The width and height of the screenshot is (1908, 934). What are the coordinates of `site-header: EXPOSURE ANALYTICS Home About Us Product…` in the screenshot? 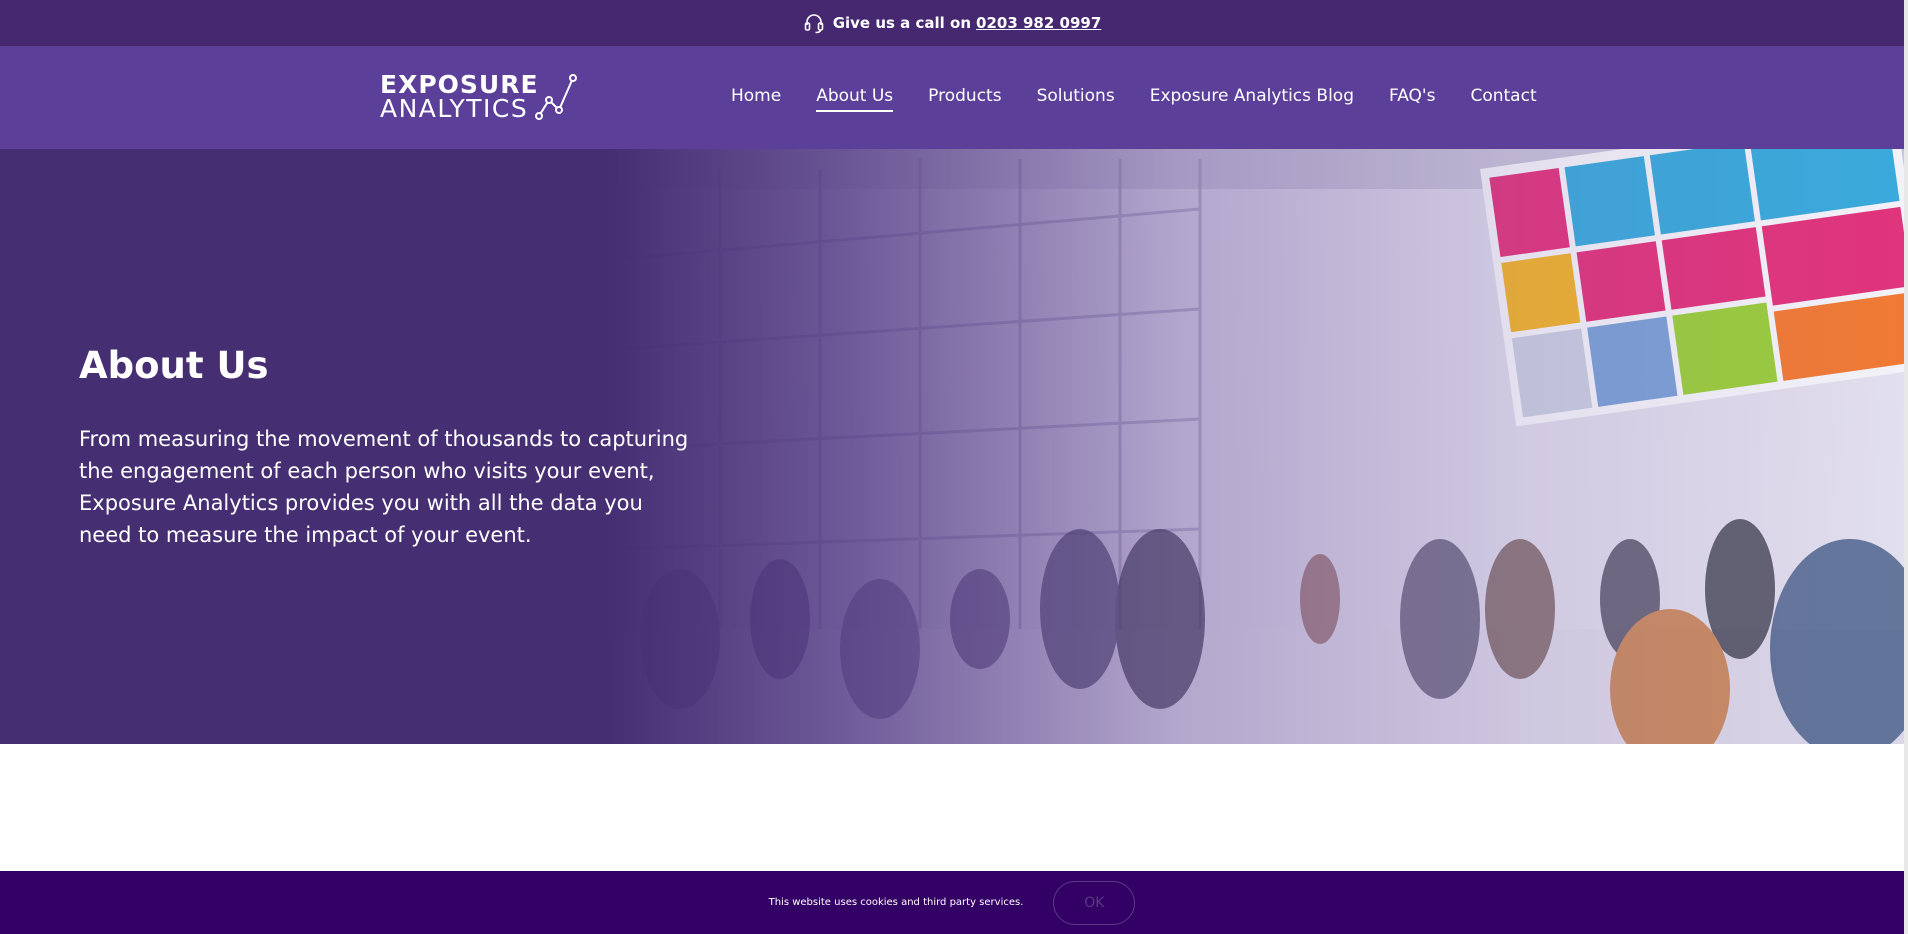 It's located at (952, 97).